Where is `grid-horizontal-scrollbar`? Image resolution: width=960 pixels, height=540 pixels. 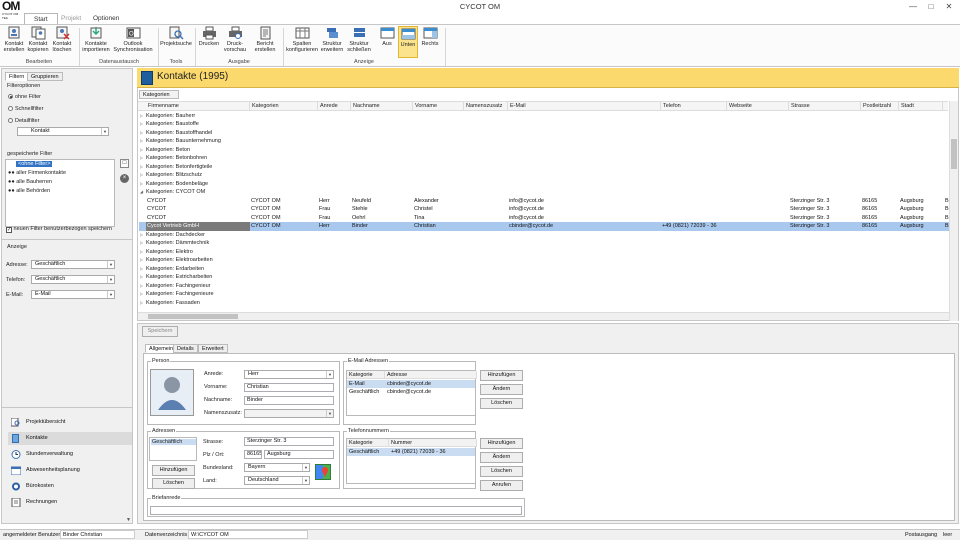
grid-horizontal-scrollbar is located at coordinates (543, 316).